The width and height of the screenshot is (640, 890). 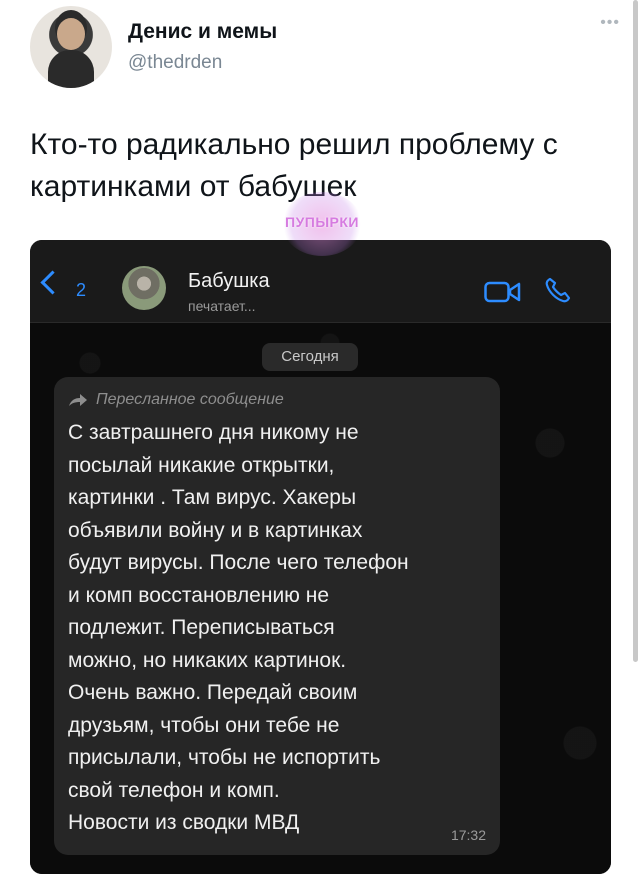 I want to click on message-time: 17:32, so click(x=468, y=835).